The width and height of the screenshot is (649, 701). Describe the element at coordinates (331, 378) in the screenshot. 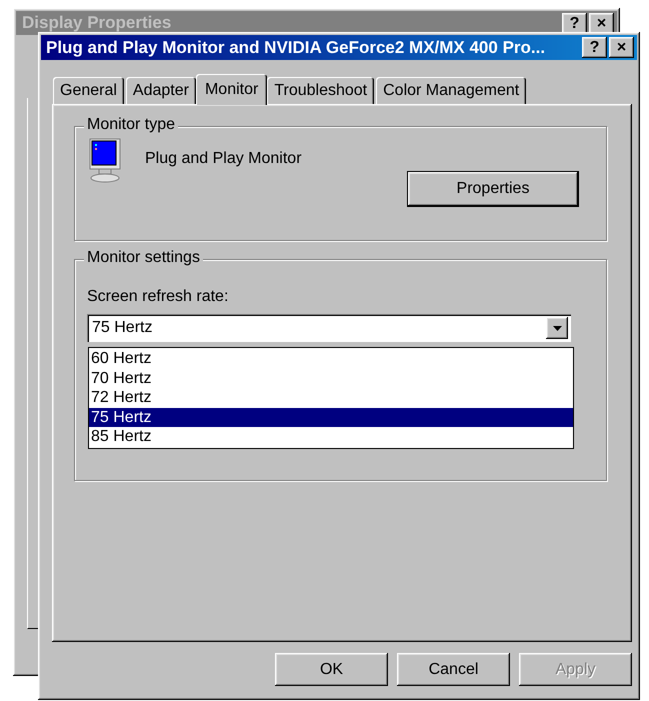

I see `dropdown-option: 70 Hertz` at that location.